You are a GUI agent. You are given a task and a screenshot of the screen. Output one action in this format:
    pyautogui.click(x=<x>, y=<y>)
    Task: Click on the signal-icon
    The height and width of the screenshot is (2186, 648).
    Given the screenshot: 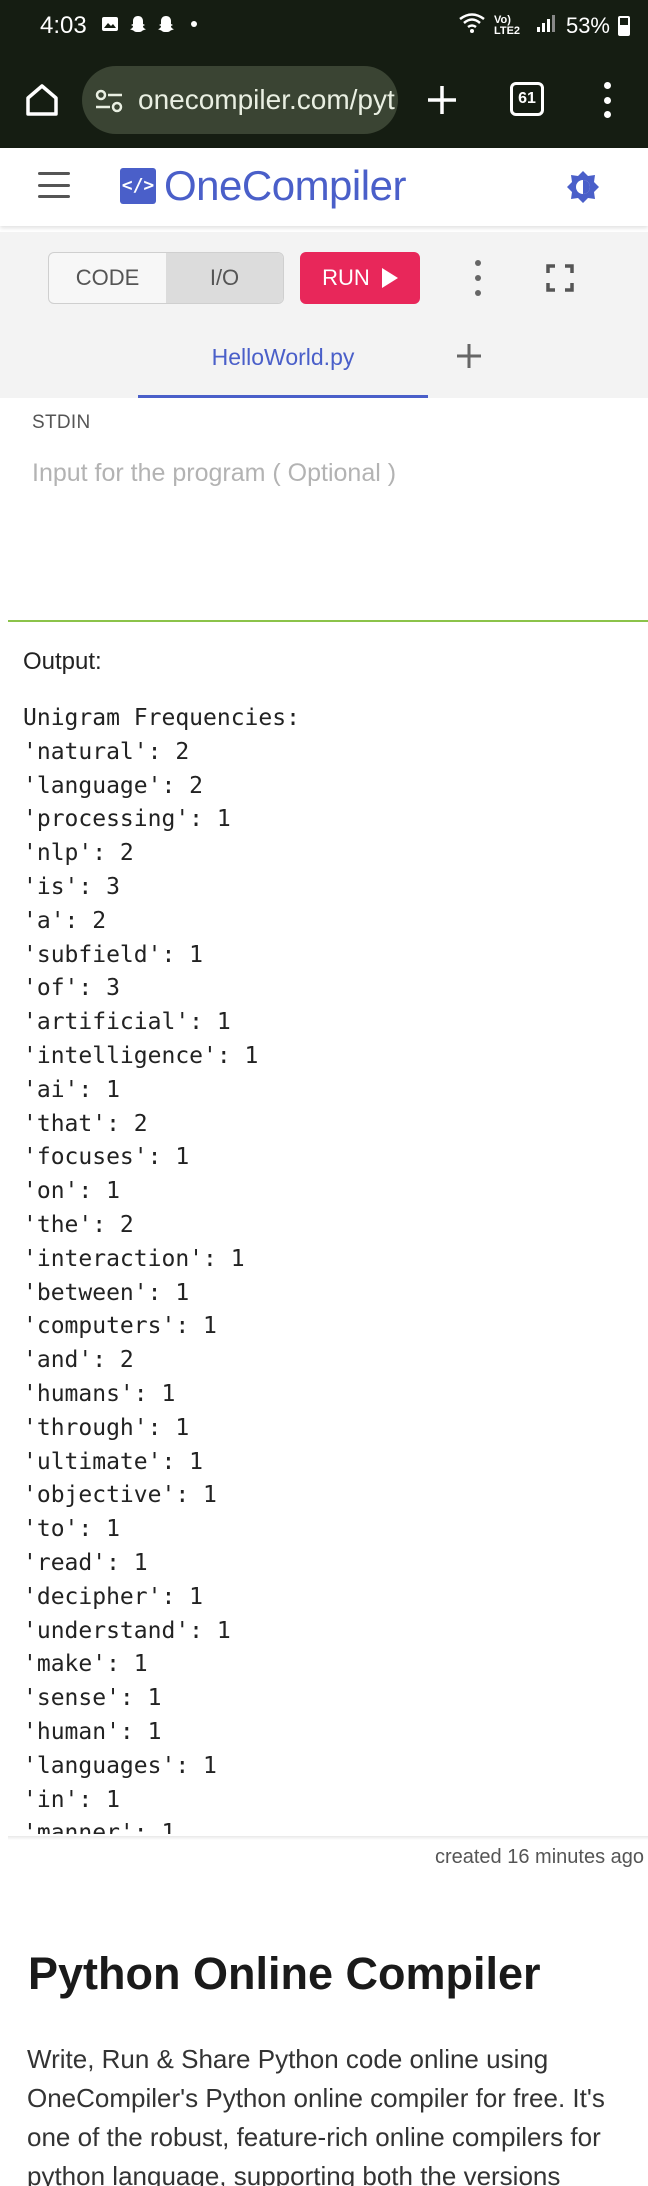 What is the action you would take?
    pyautogui.click(x=547, y=26)
    